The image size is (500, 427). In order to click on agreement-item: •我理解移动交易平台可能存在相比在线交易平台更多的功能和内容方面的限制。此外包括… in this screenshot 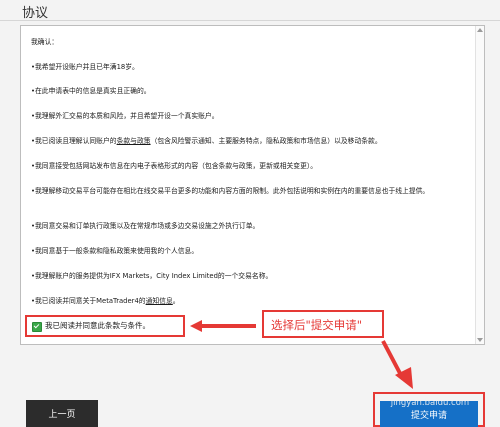, I will do `click(230, 191)`.